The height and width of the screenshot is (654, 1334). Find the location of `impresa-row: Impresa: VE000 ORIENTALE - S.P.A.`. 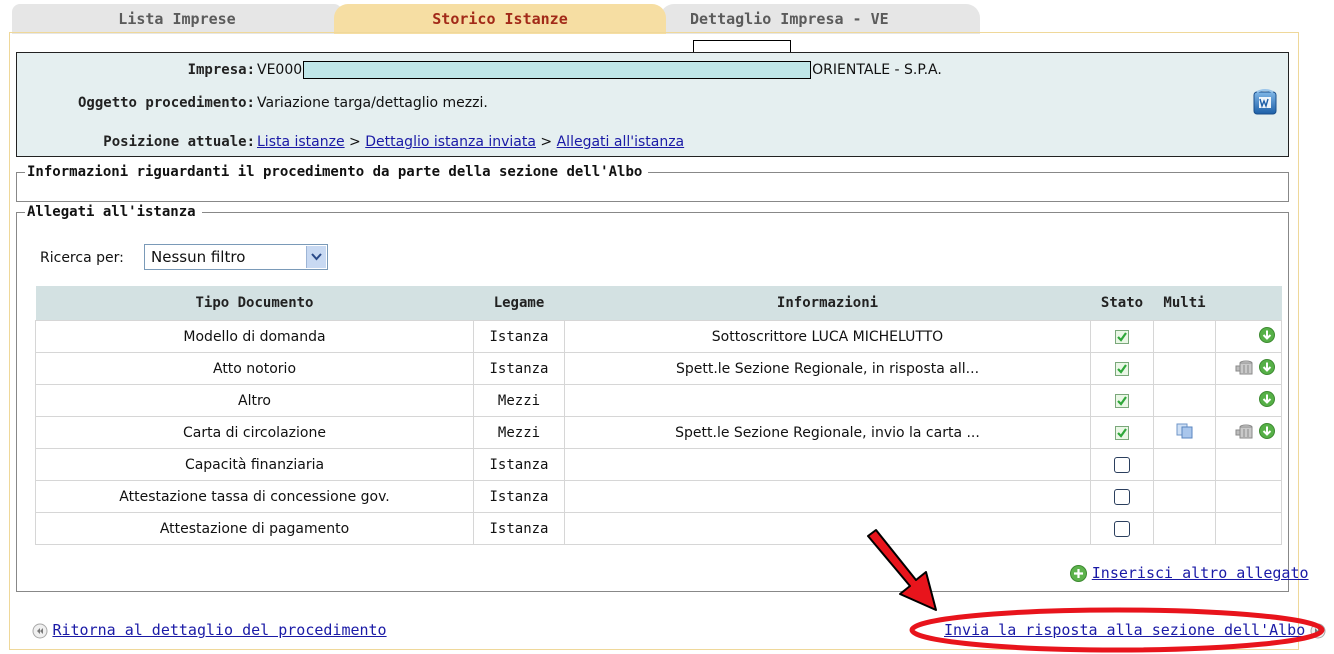

impresa-row: Impresa: VE000 ORIENTALE - S.P.A. is located at coordinates (652, 70).